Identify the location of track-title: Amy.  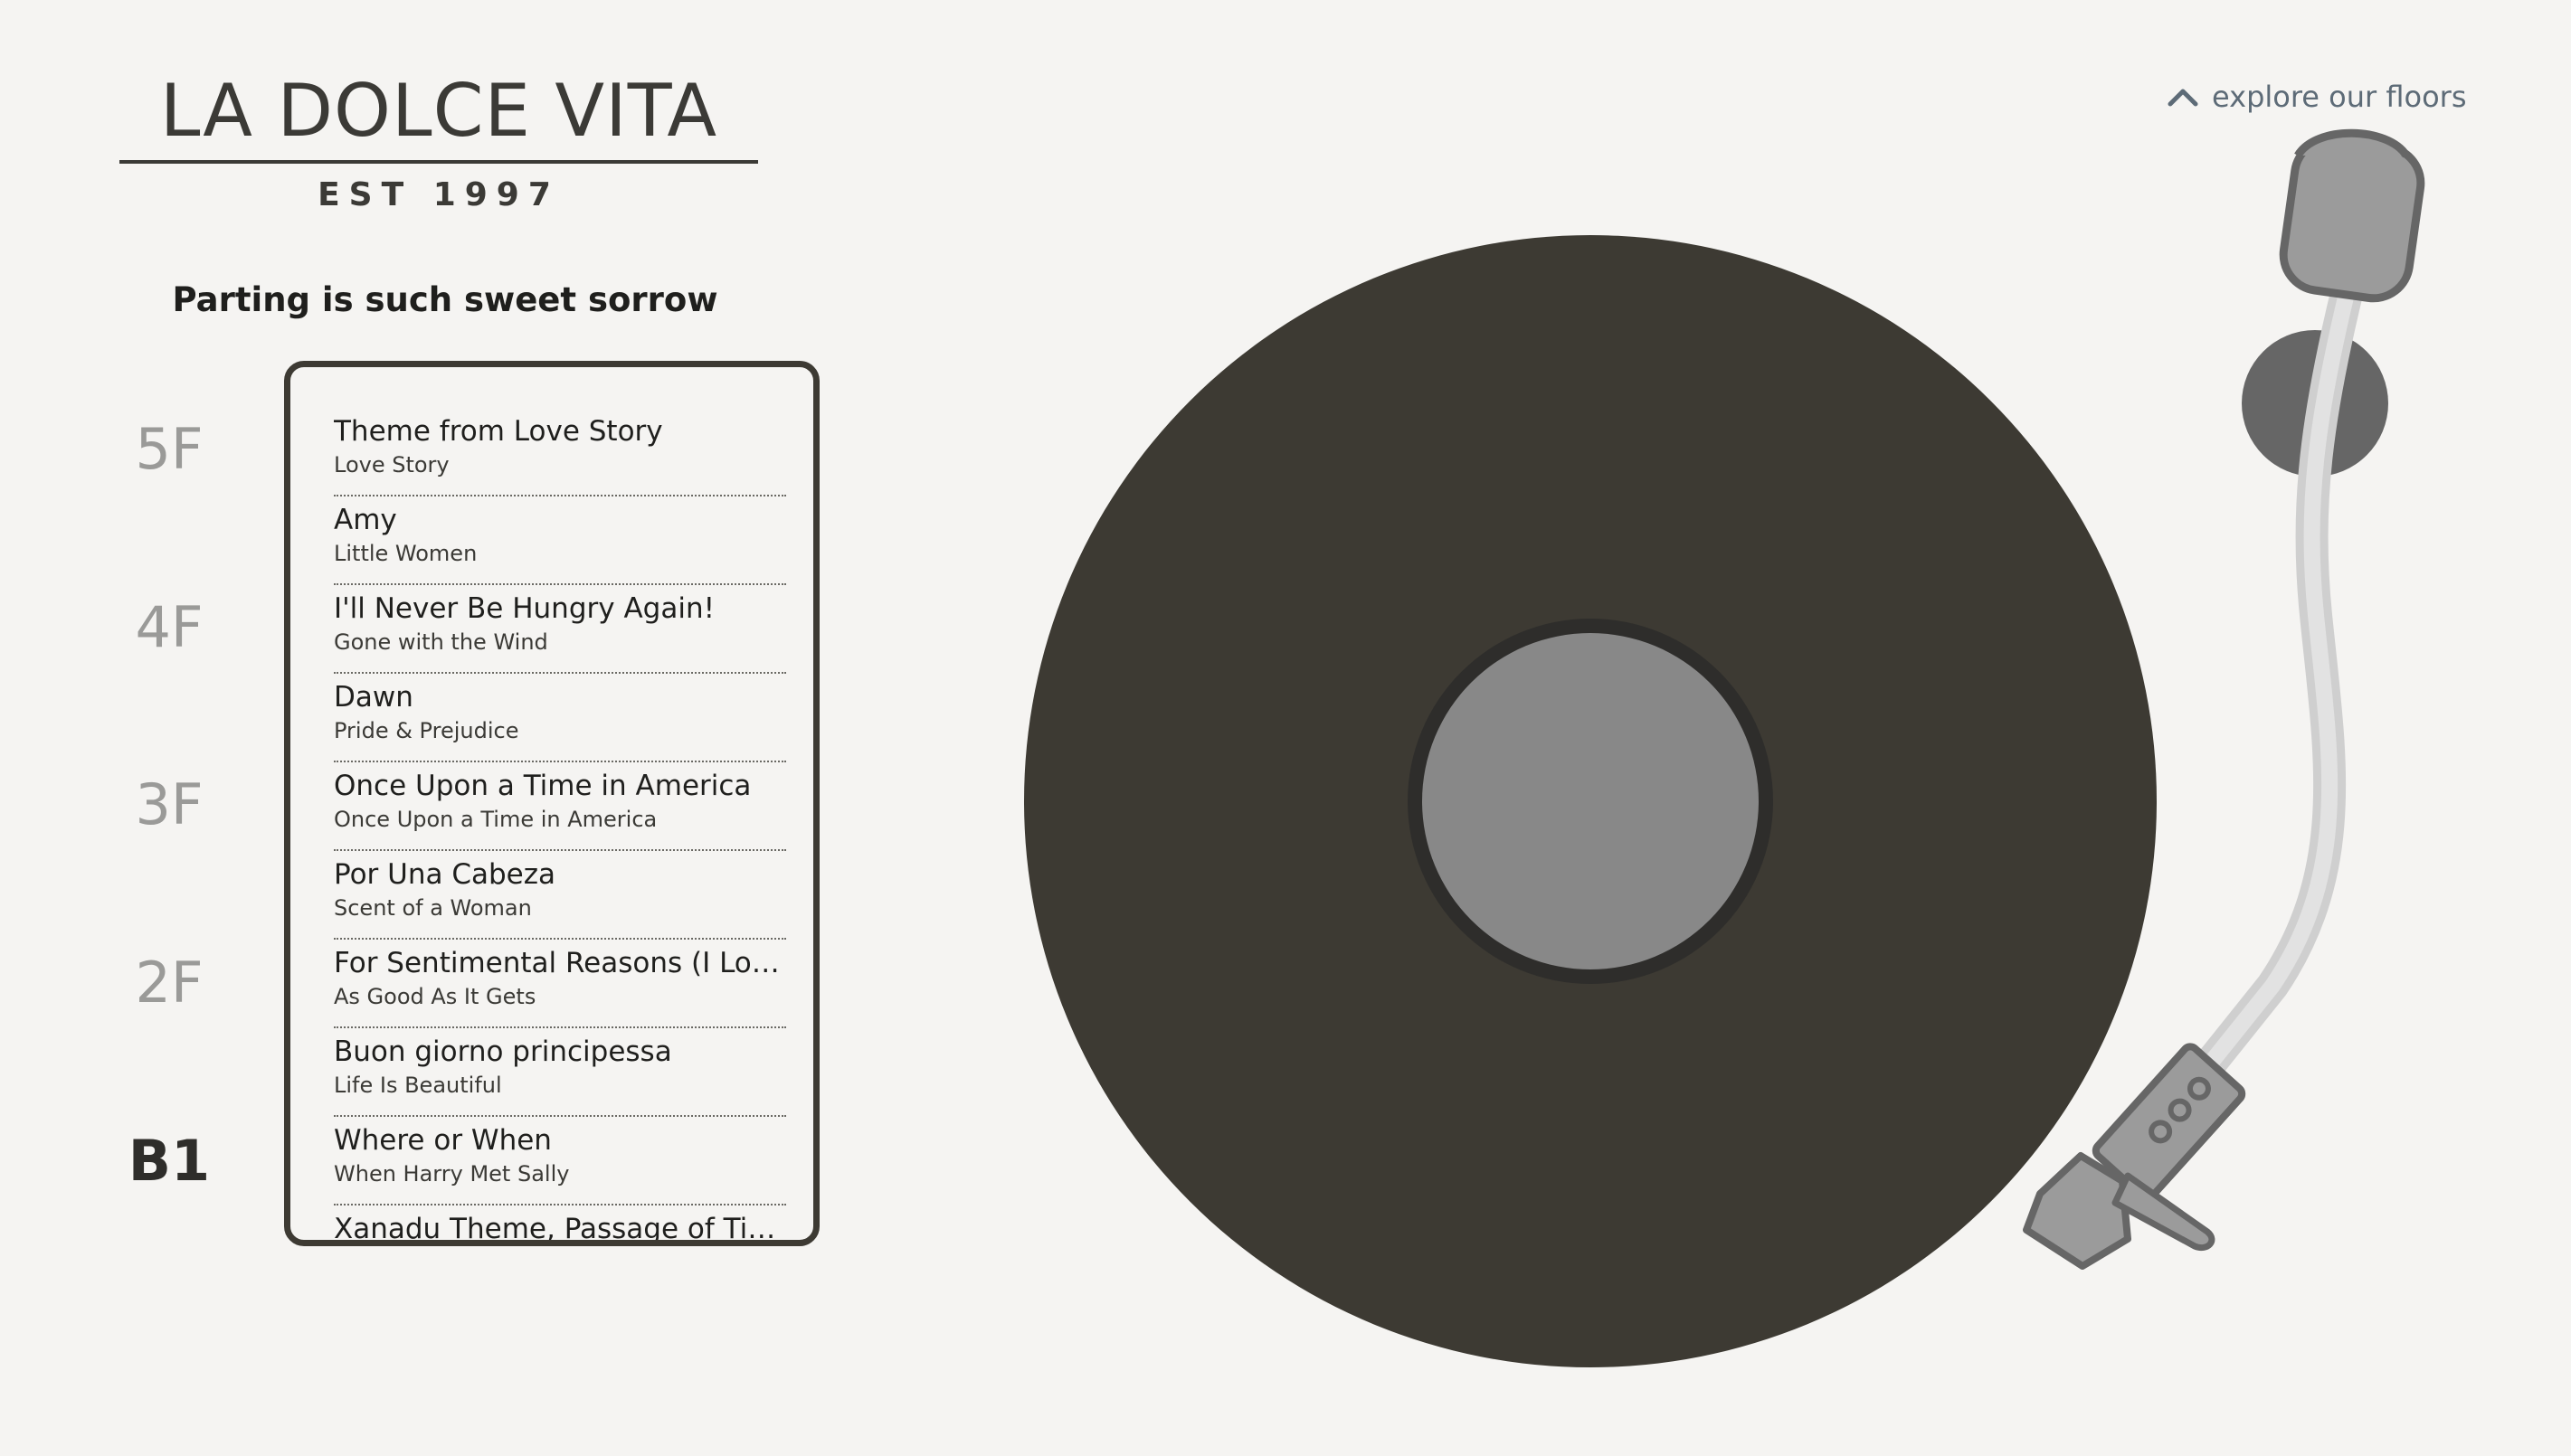
(365, 520).